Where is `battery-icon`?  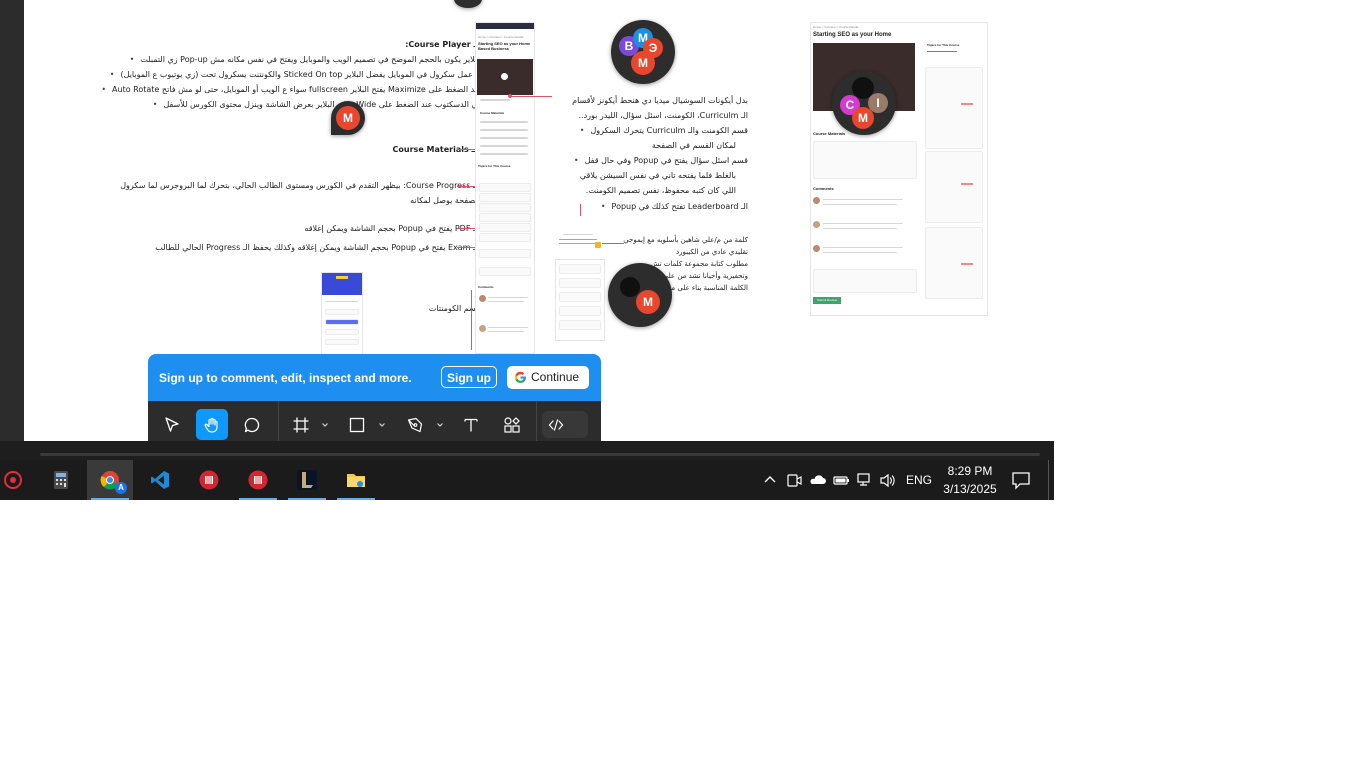 battery-icon is located at coordinates (841, 480).